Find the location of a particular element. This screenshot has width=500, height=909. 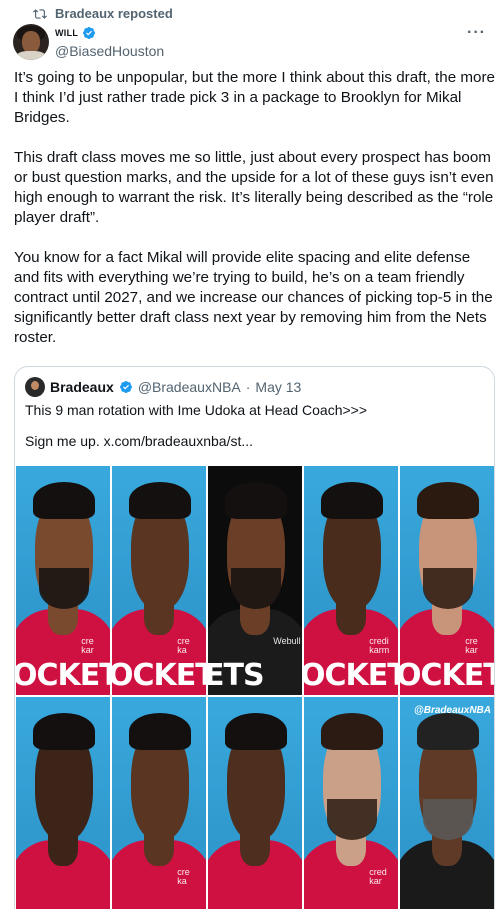

repost-text: Bradeaux reposted is located at coordinates (114, 13).